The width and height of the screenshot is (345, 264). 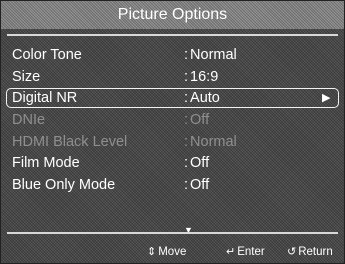 What do you see at coordinates (202, 99) in the screenshot?
I see `menu-item-value: Auto` at bounding box center [202, 99].